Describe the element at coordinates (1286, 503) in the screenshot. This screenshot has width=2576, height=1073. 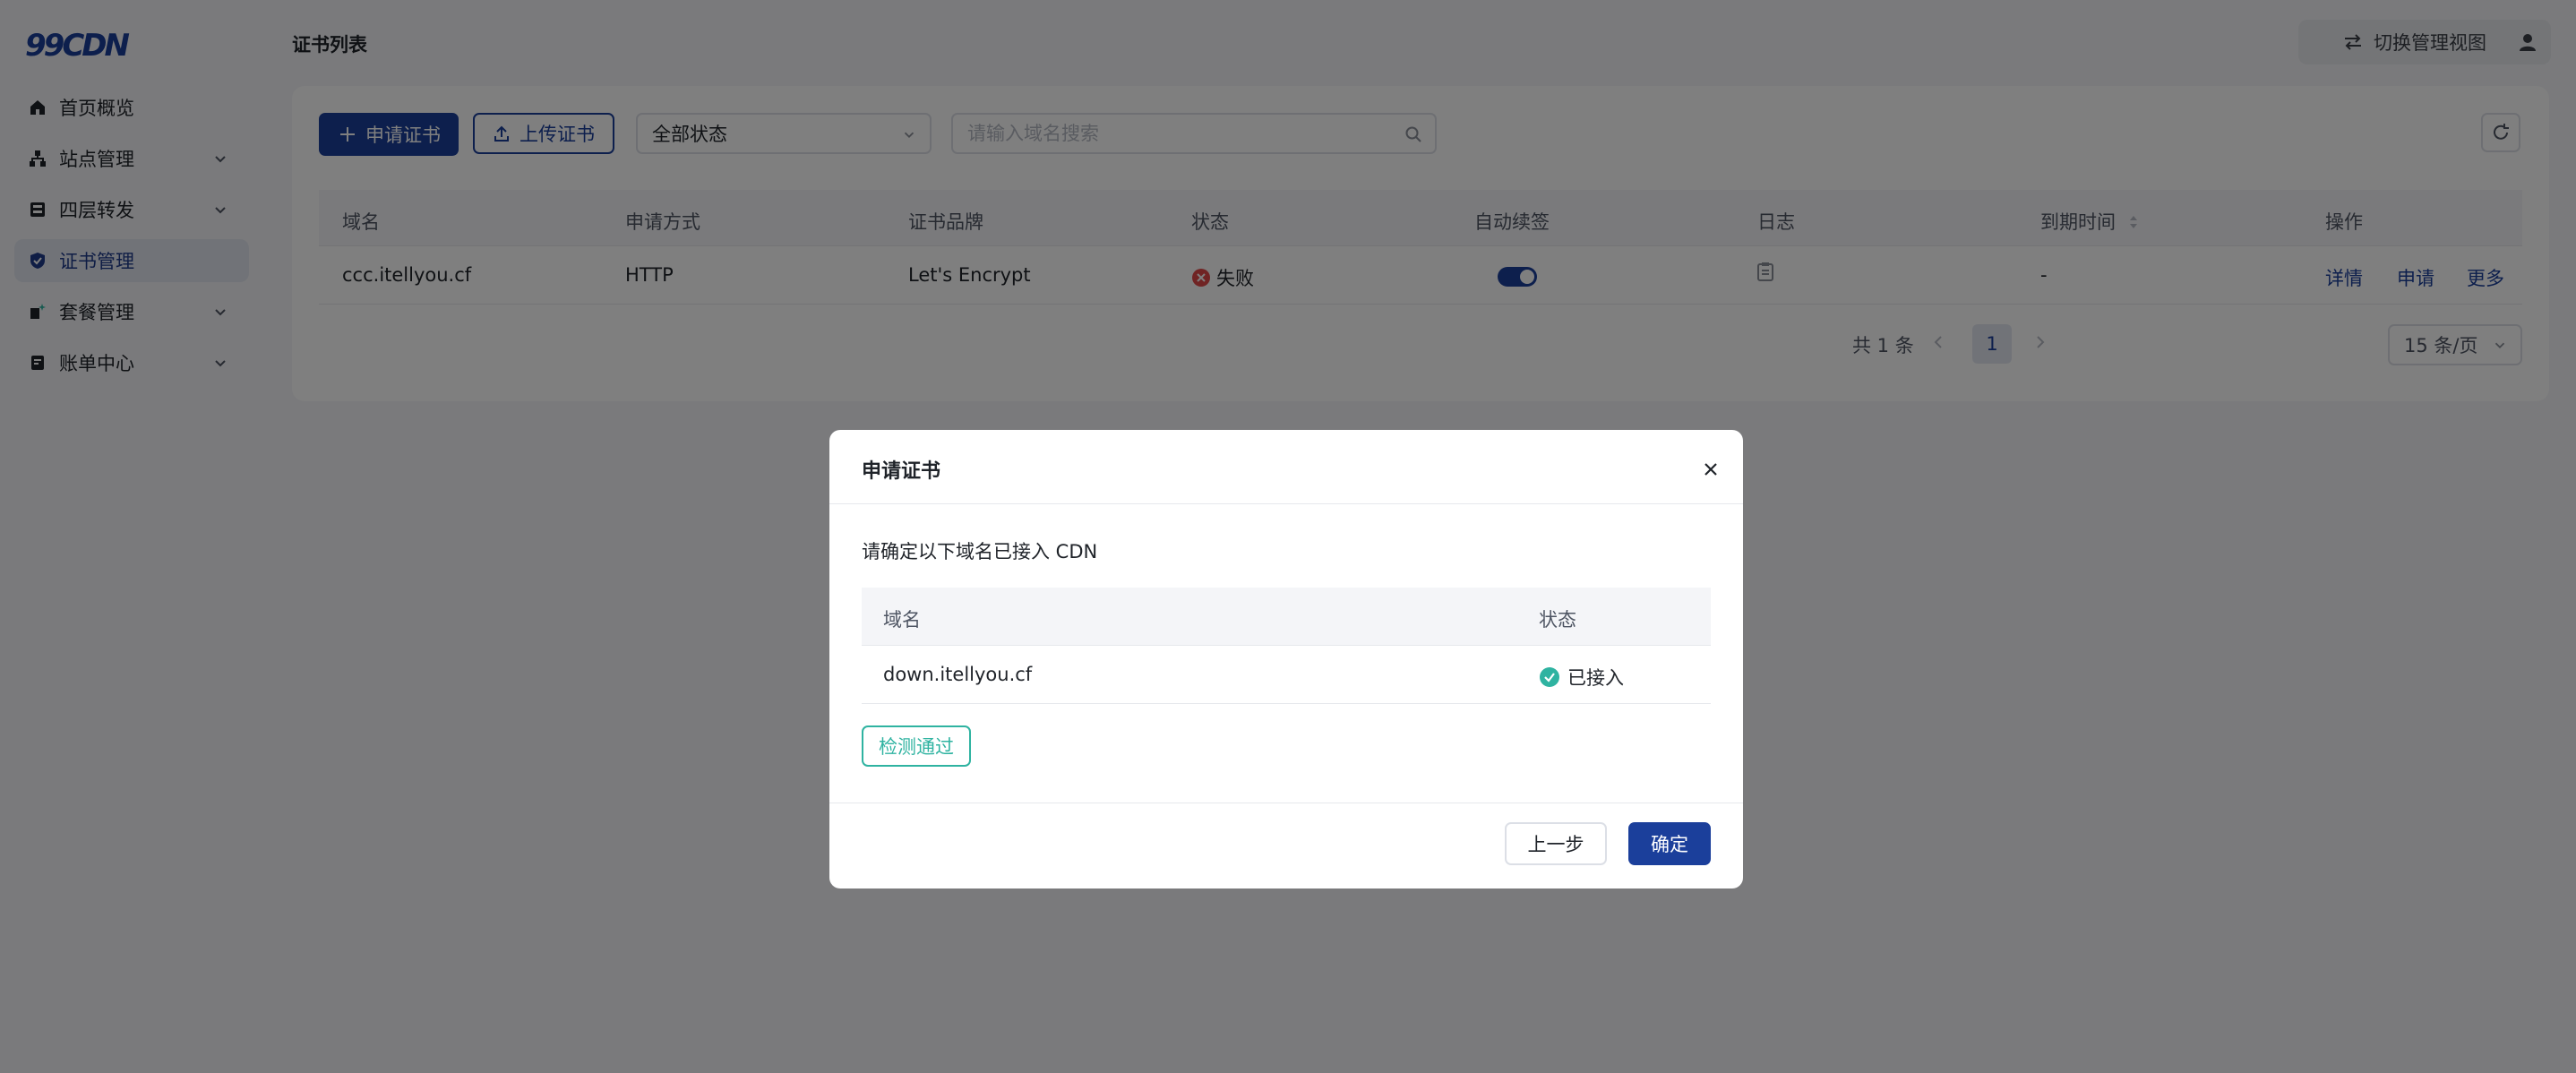
I see `dialog-divider` at that location.